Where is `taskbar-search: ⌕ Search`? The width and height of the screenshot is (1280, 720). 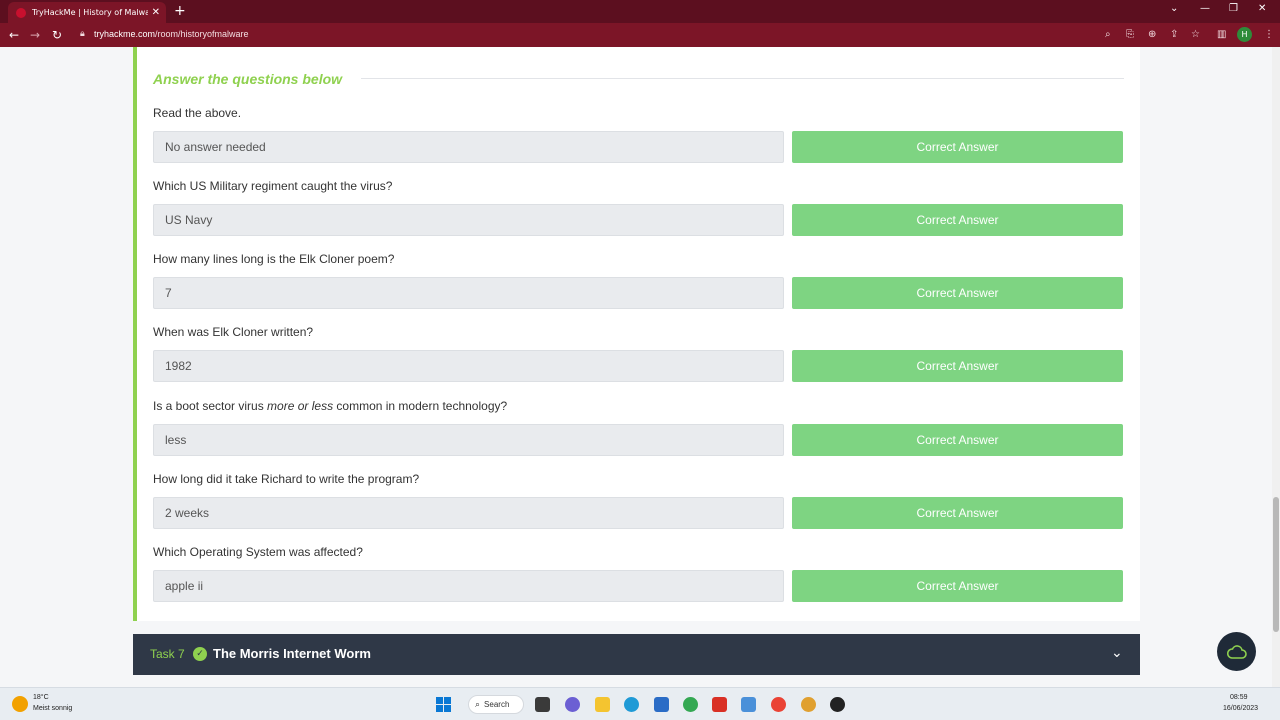
taskbar-search: ⌕ Search is located at coordinates (496, 704).